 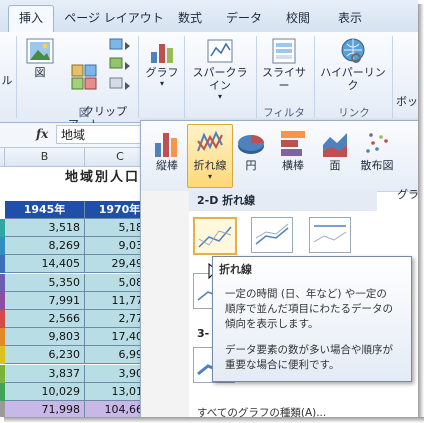 What do you see at coordinates (119, 64) in the screenshot?
I see `shapes-icons` at bounding box center [119, 64].